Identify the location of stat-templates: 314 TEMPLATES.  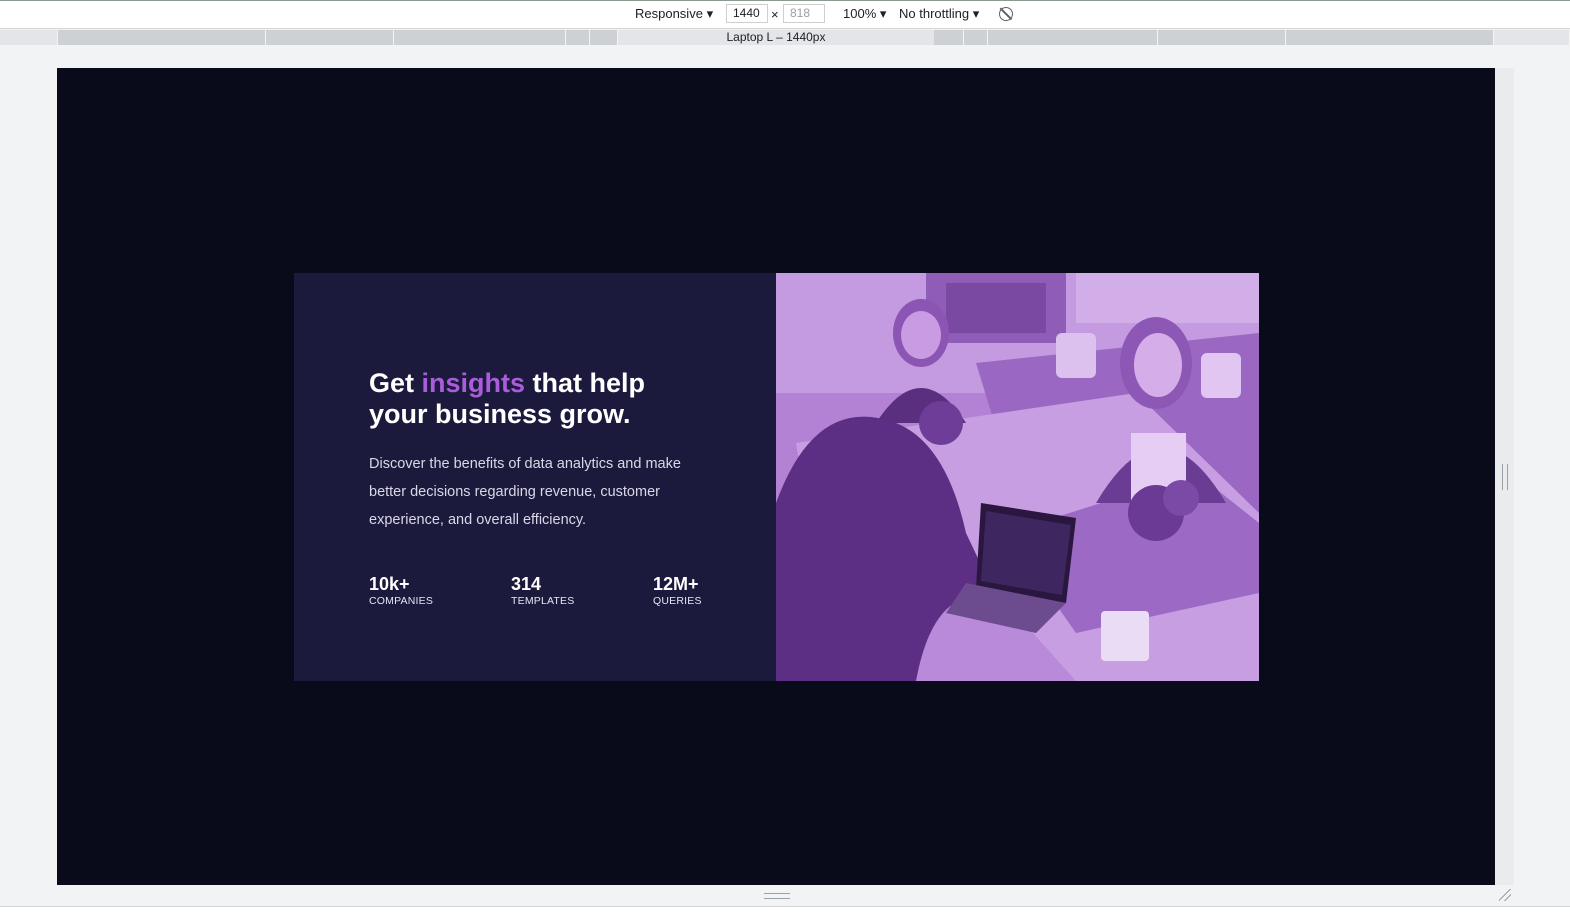
(542, 591).